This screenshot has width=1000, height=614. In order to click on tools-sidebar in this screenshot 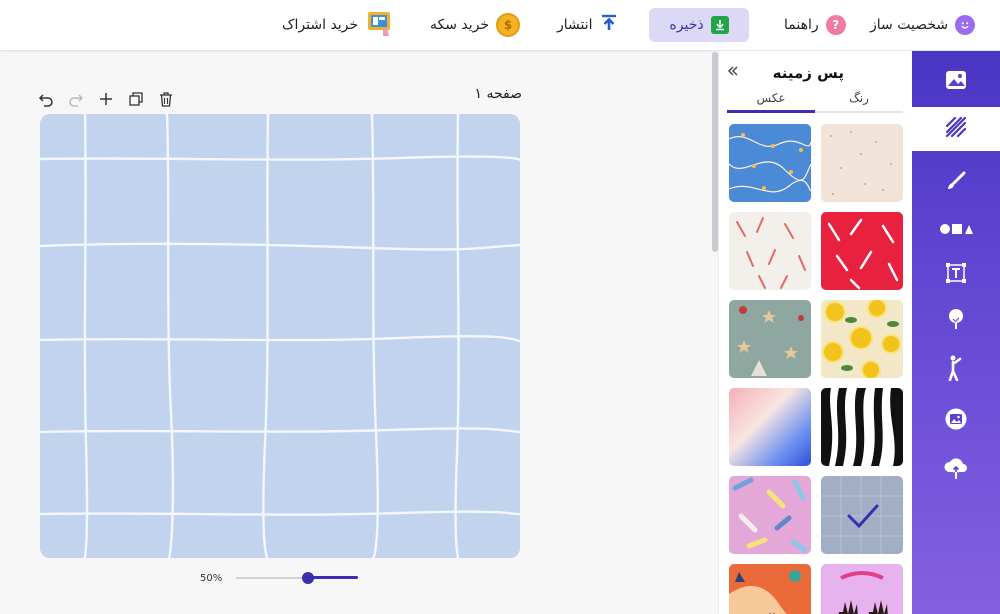, I will do `click(956, 332)`.